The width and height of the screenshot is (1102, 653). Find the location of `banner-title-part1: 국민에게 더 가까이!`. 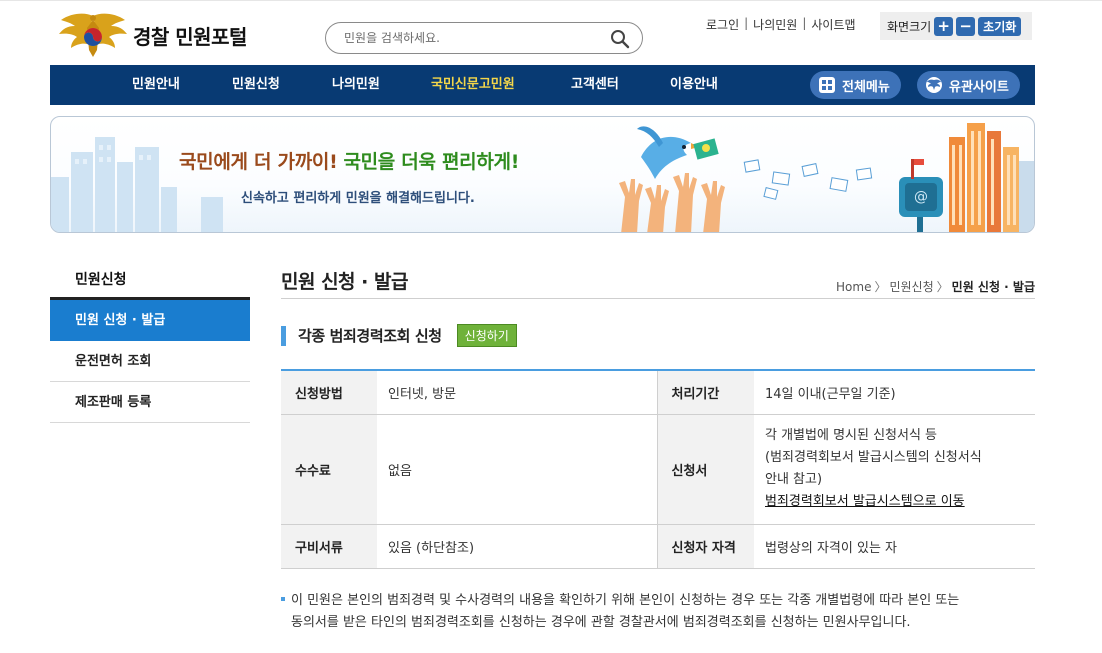

banner-title-part1: 국민에게 더 가까이! is located at coordinates (258, 162).